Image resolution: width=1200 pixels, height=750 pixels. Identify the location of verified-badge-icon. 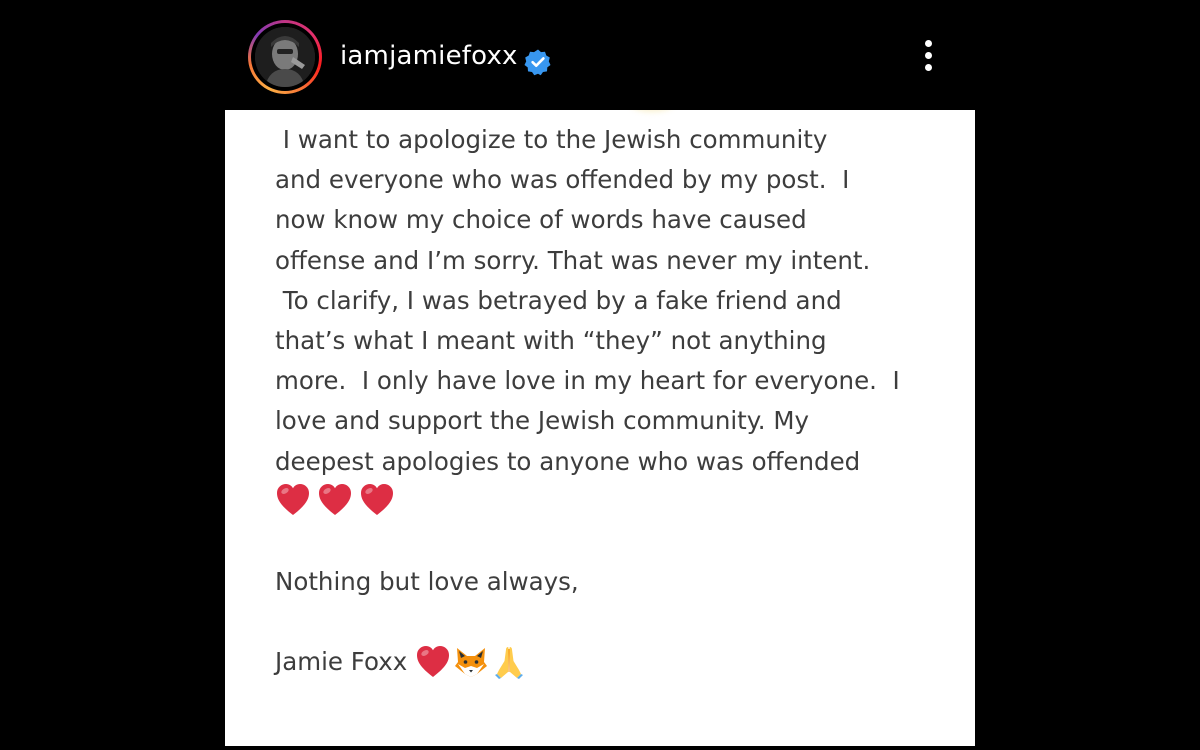
(537, 62).